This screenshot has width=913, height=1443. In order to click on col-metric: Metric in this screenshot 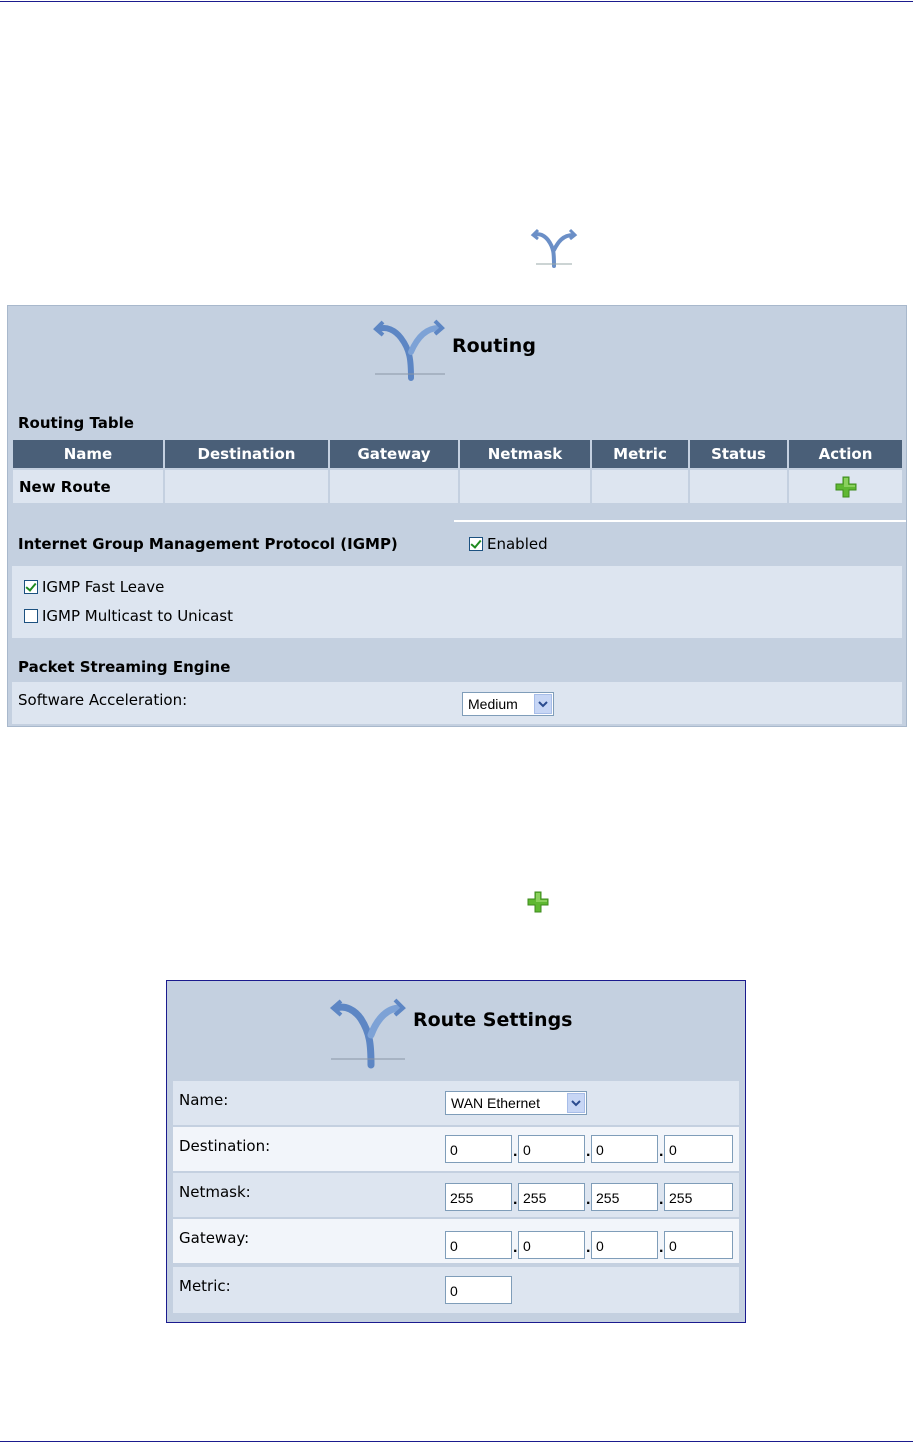, I will do `click(640, 454)`.